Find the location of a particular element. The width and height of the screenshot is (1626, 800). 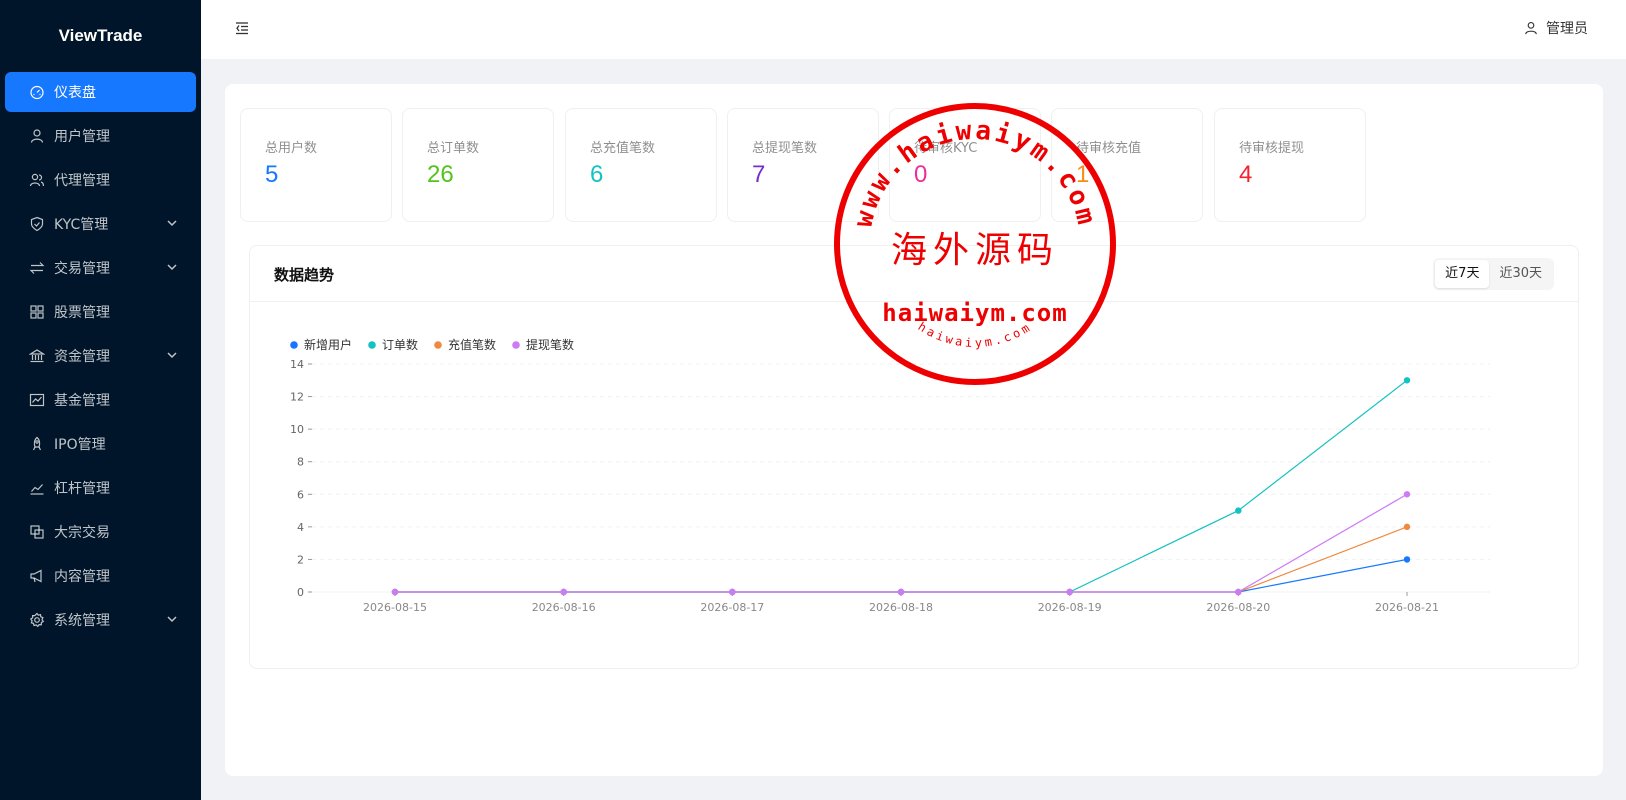

rocket-icon is located at coordinates (37, 444).